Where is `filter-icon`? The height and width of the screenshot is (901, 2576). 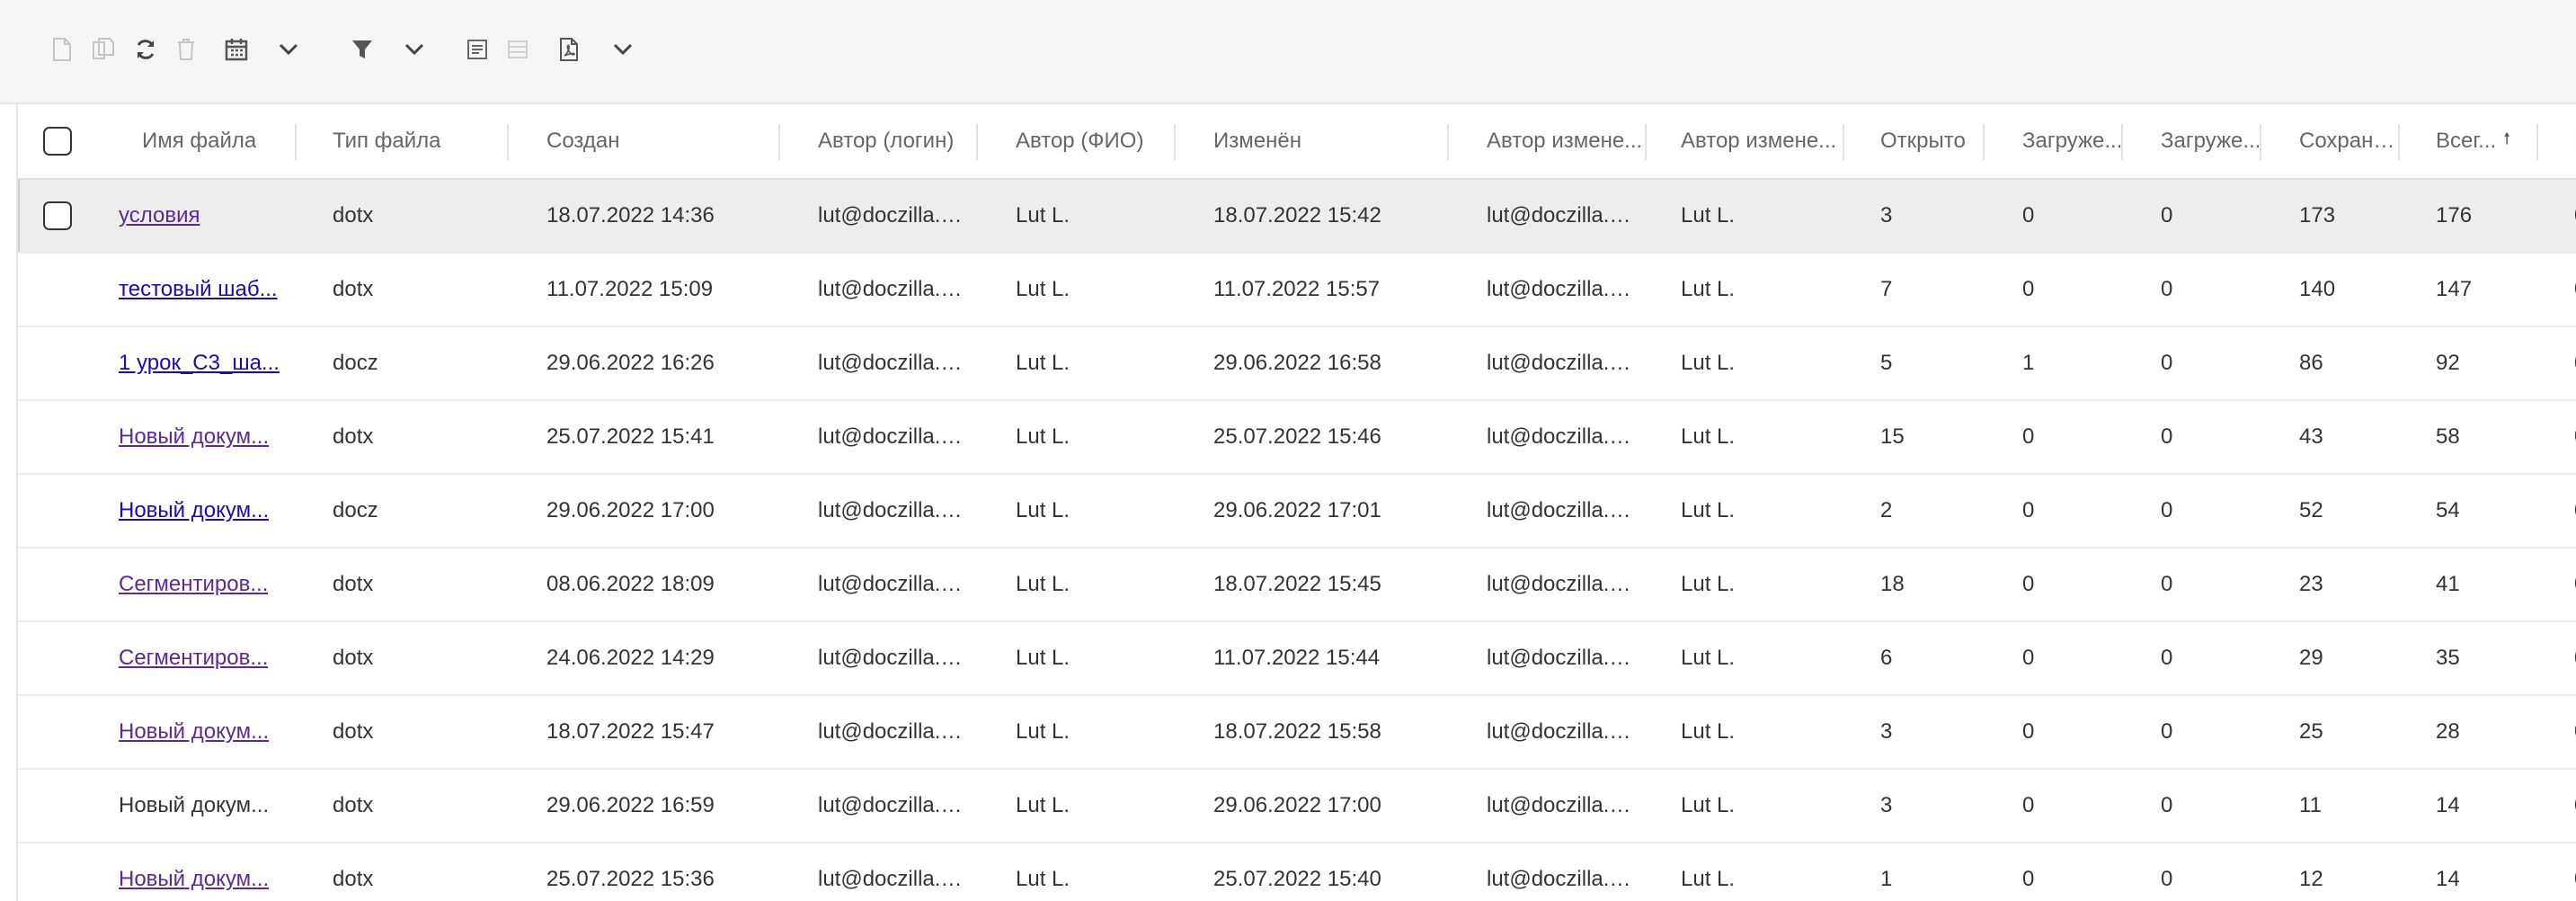
filter-icon is located at coordinates (362, 49).